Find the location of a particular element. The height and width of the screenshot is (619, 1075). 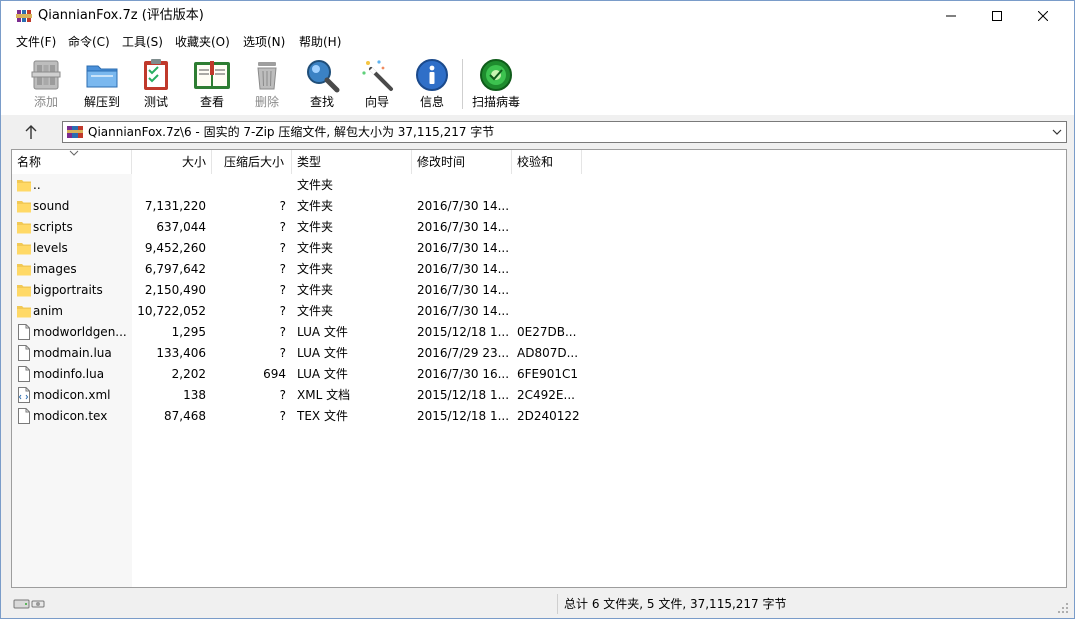

delete-label: 删除 is located at coordinates (266, 102).